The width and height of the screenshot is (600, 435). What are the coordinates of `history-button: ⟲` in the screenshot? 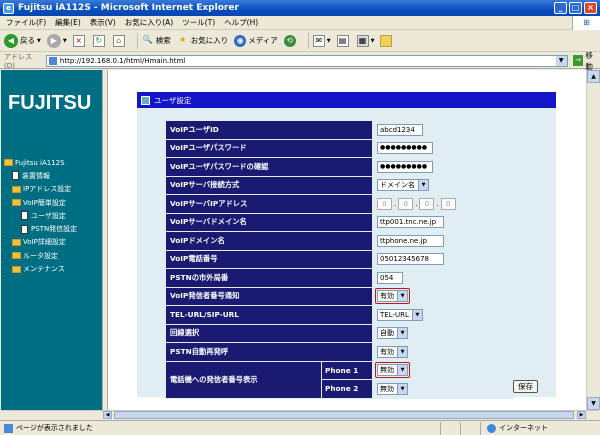 It's located at (290, 40).